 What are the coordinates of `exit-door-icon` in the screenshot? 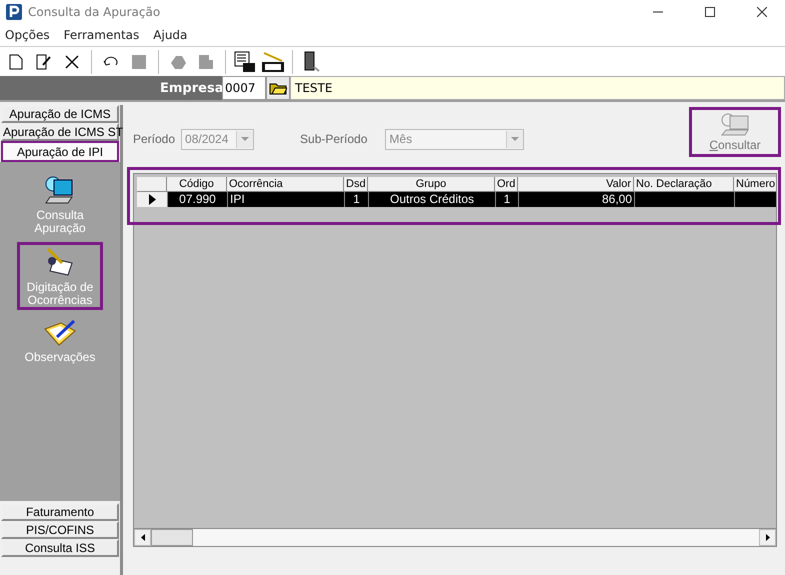 It's located at (312, 61).